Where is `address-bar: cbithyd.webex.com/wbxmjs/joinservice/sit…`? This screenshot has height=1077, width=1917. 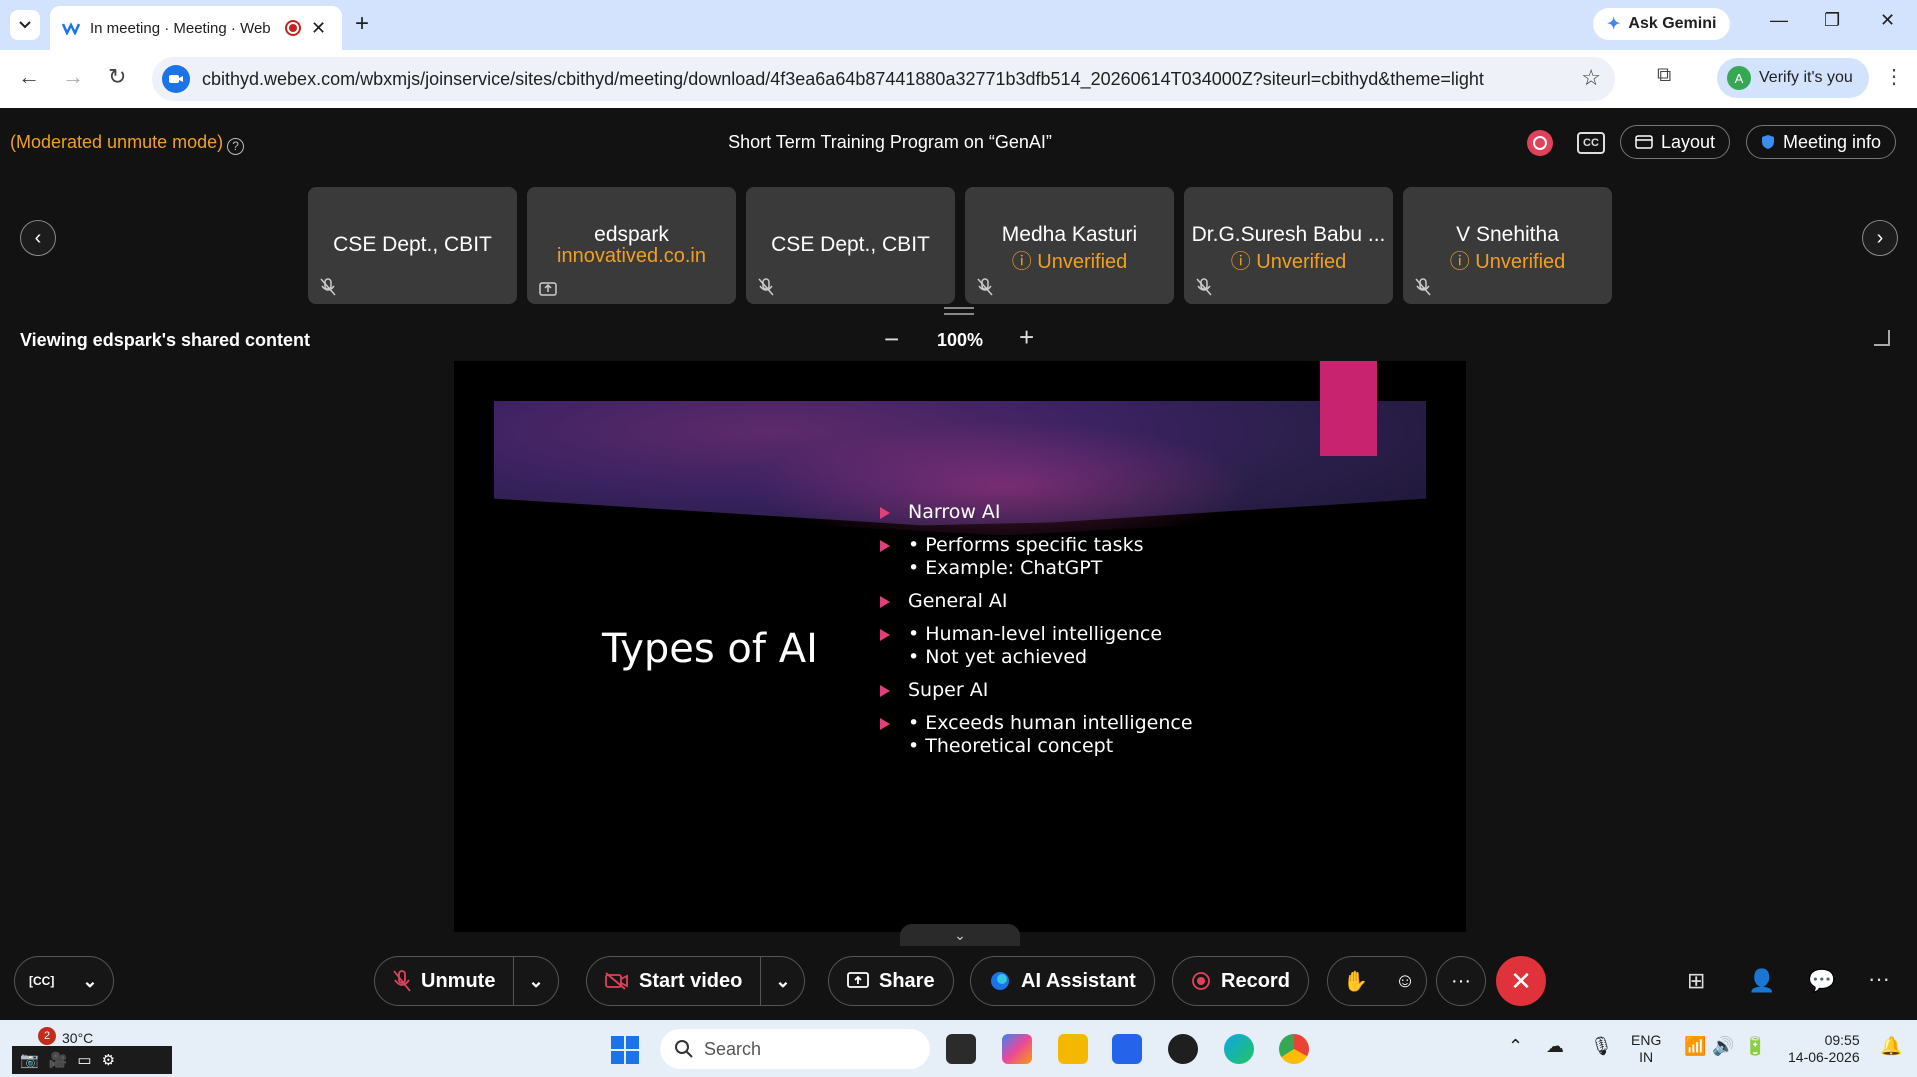 address-bar: cbithyd.webex.com/wbxmjs/joinservice/sit… is located at coordinates (883, 79).